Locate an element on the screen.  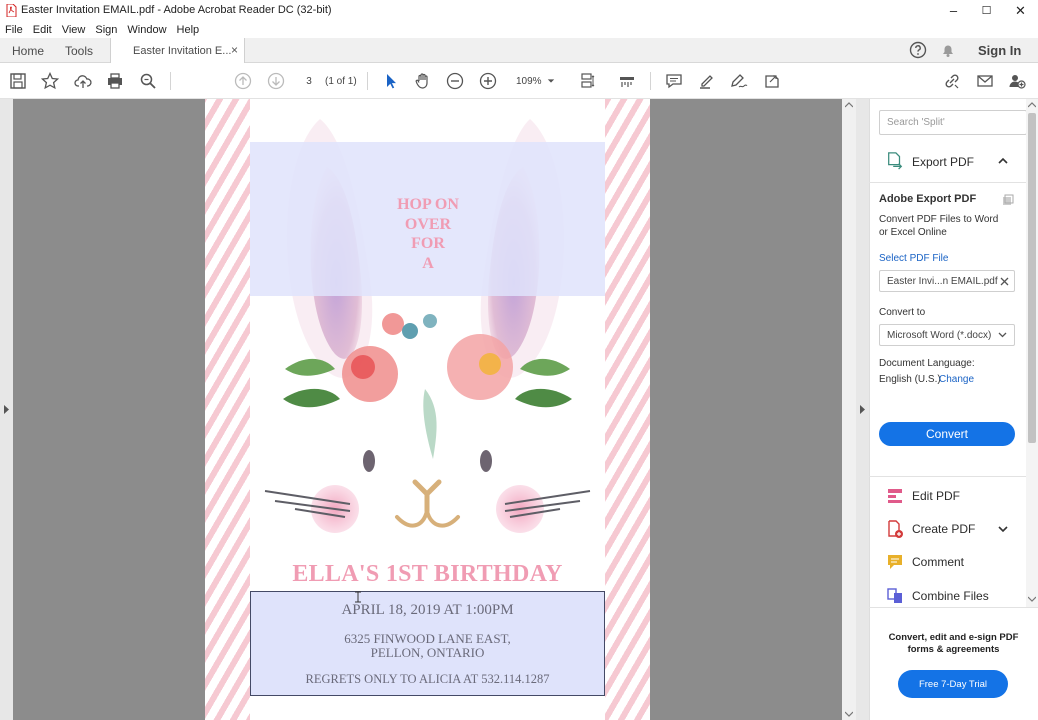
adobe-export-desc-line-1: Convert PDF Files to Word is located at coordinates (939, 219).